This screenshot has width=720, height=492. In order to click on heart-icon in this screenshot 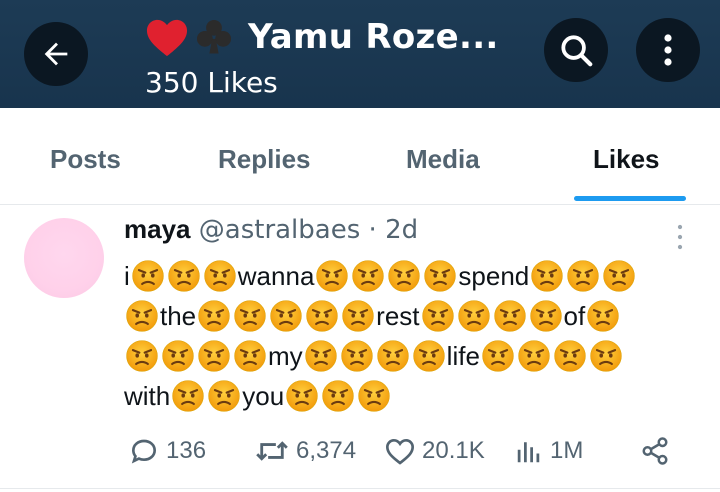, I will do `click(400, 451)`.